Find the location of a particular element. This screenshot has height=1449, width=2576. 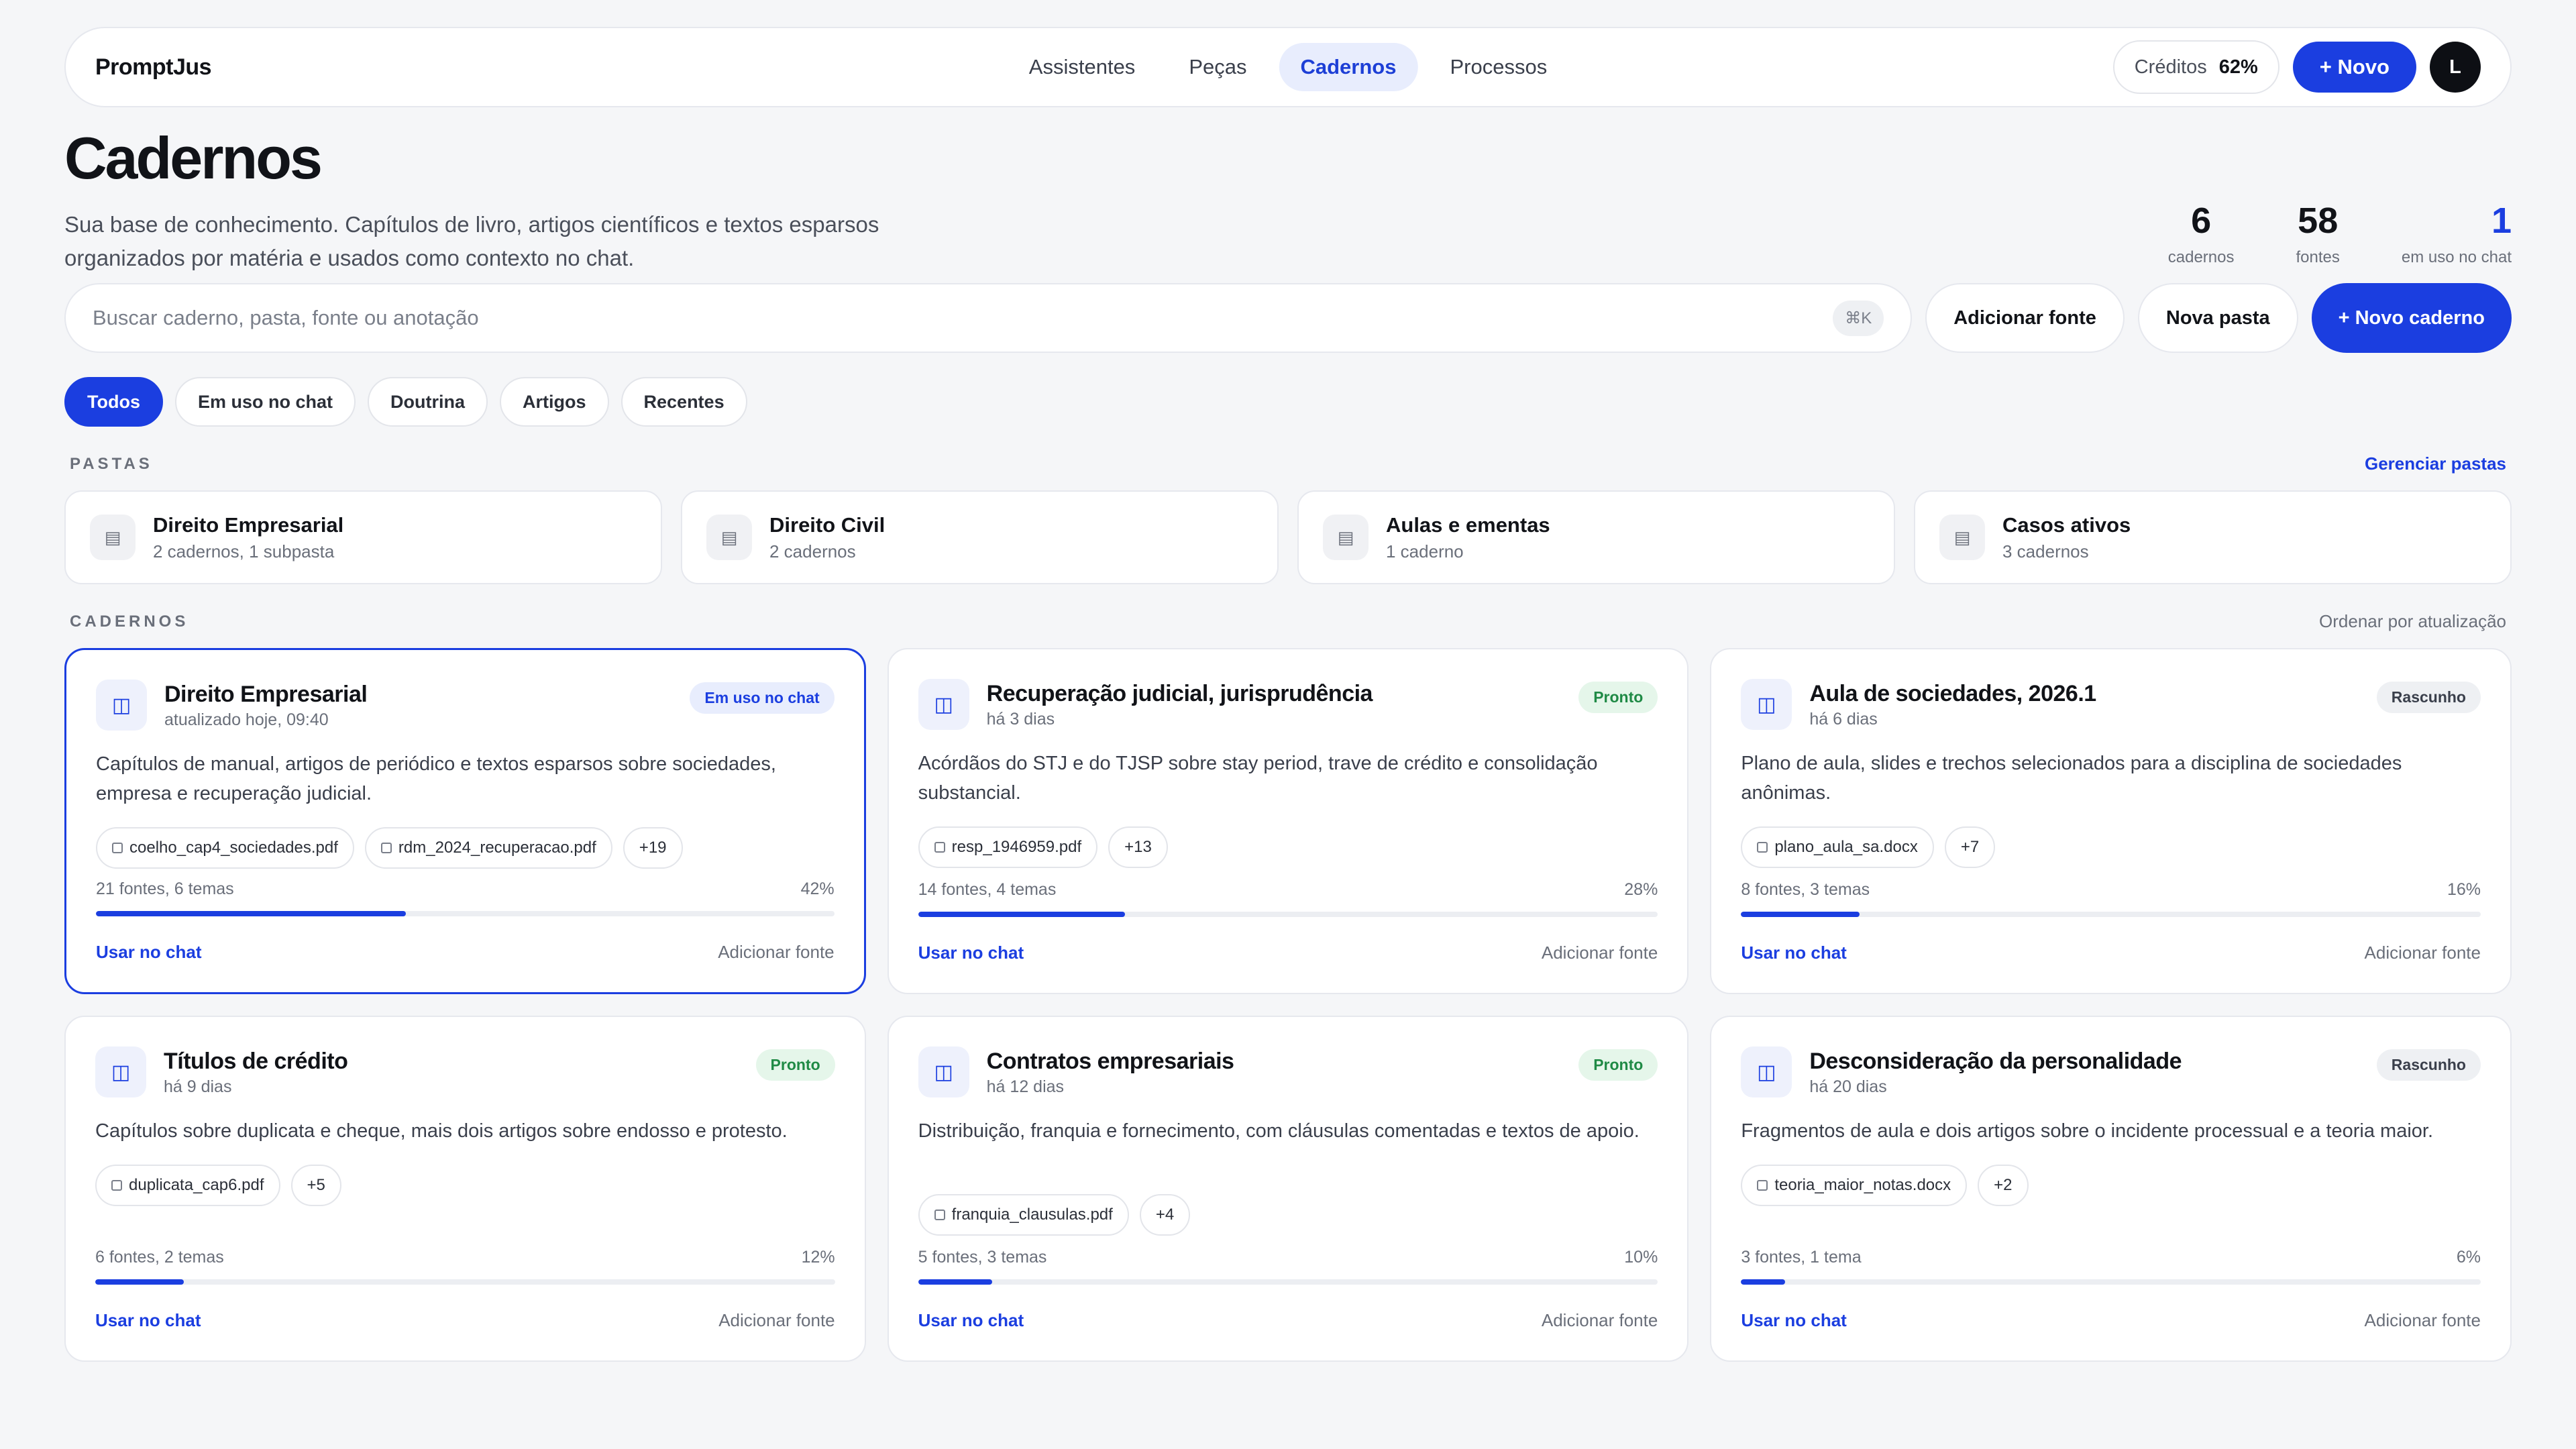

credits-label: Créditos is located at coordinates (2170, 67).